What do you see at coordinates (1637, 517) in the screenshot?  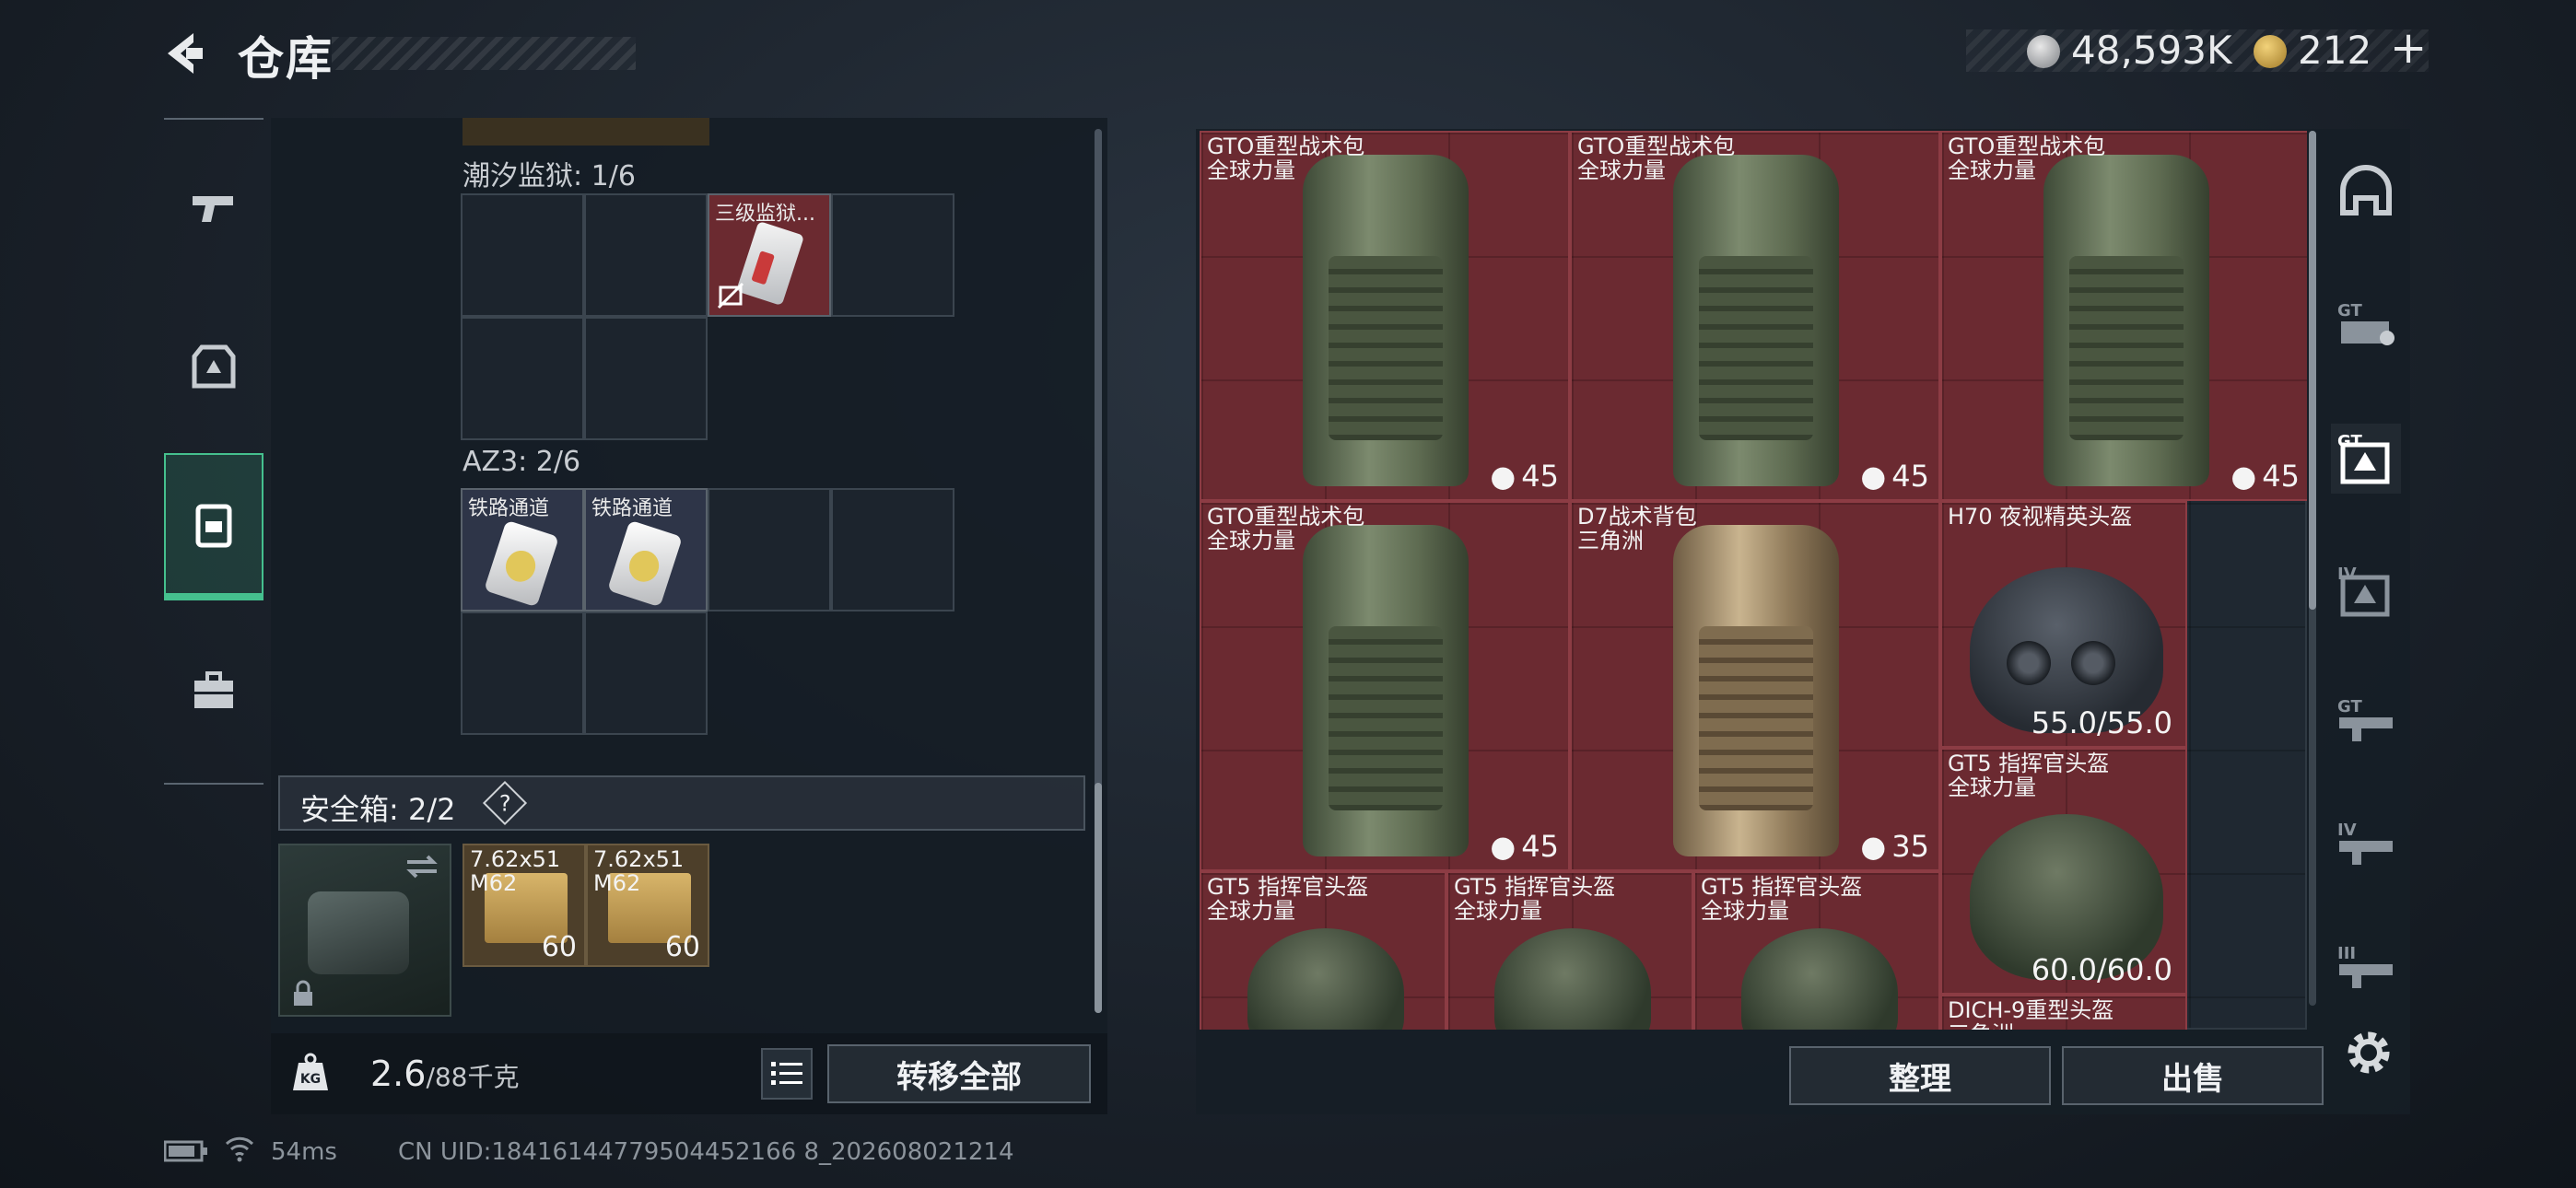 I see `item-name: D7战术背包` at bounding box center [1637, 517].